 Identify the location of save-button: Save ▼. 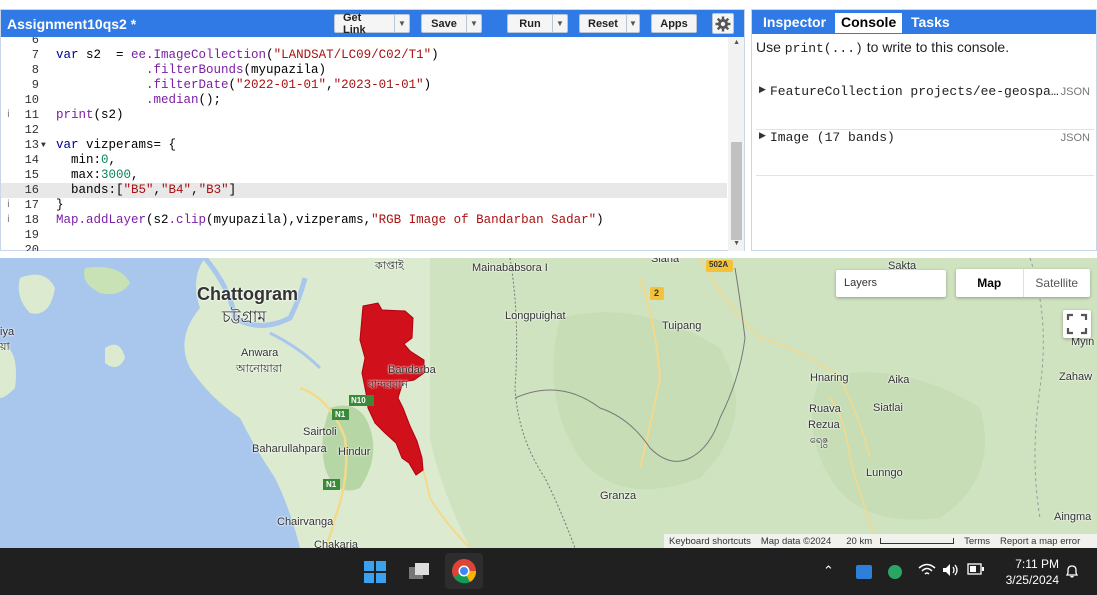
(451, 23).